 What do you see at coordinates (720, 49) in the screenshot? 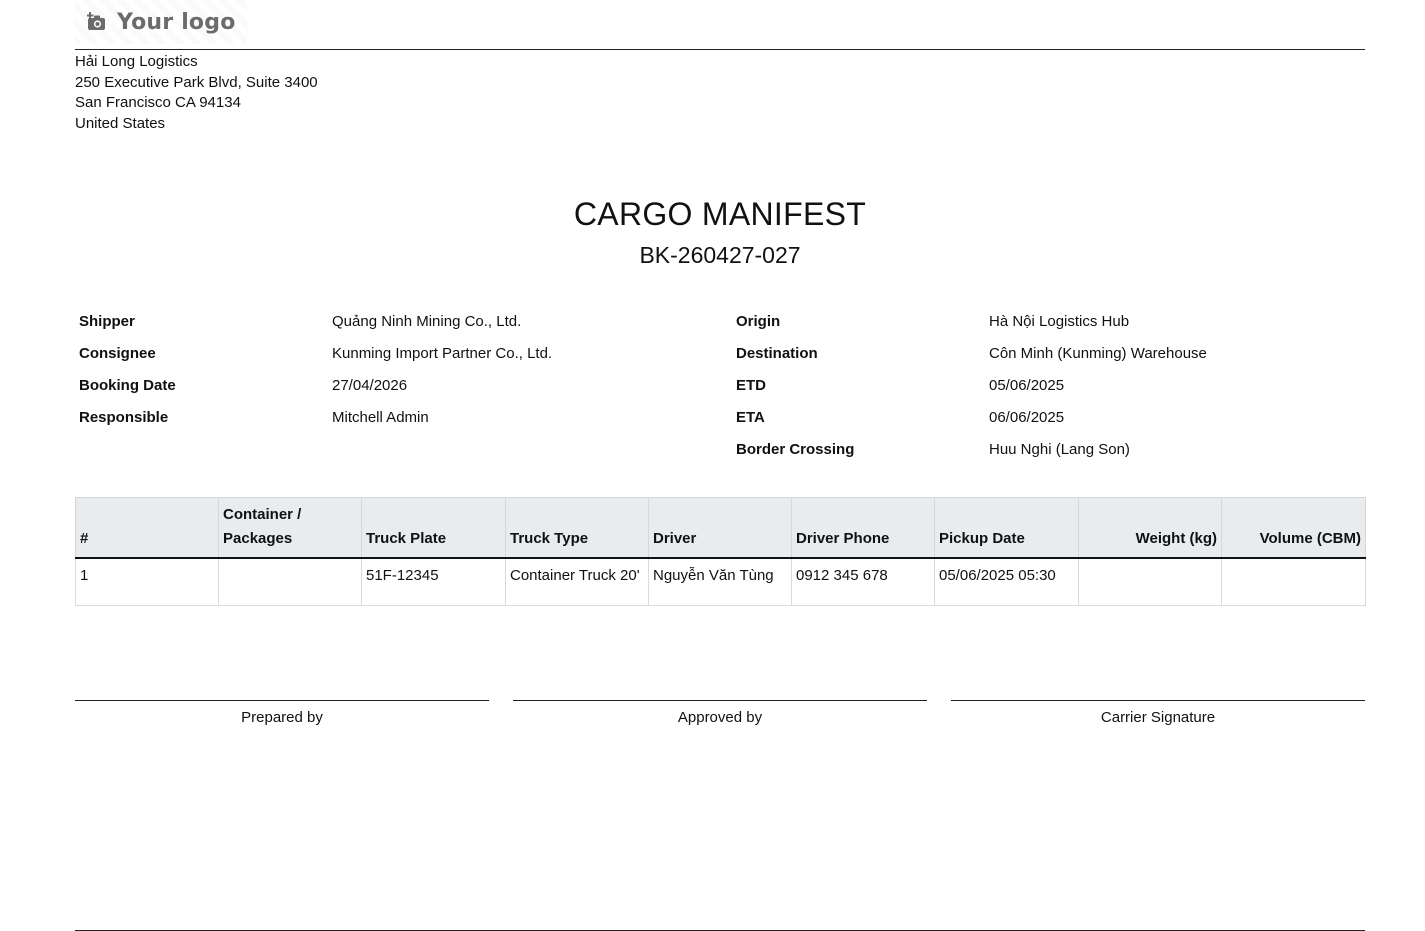
I see `header-divider` at bounding box center [720, 49].